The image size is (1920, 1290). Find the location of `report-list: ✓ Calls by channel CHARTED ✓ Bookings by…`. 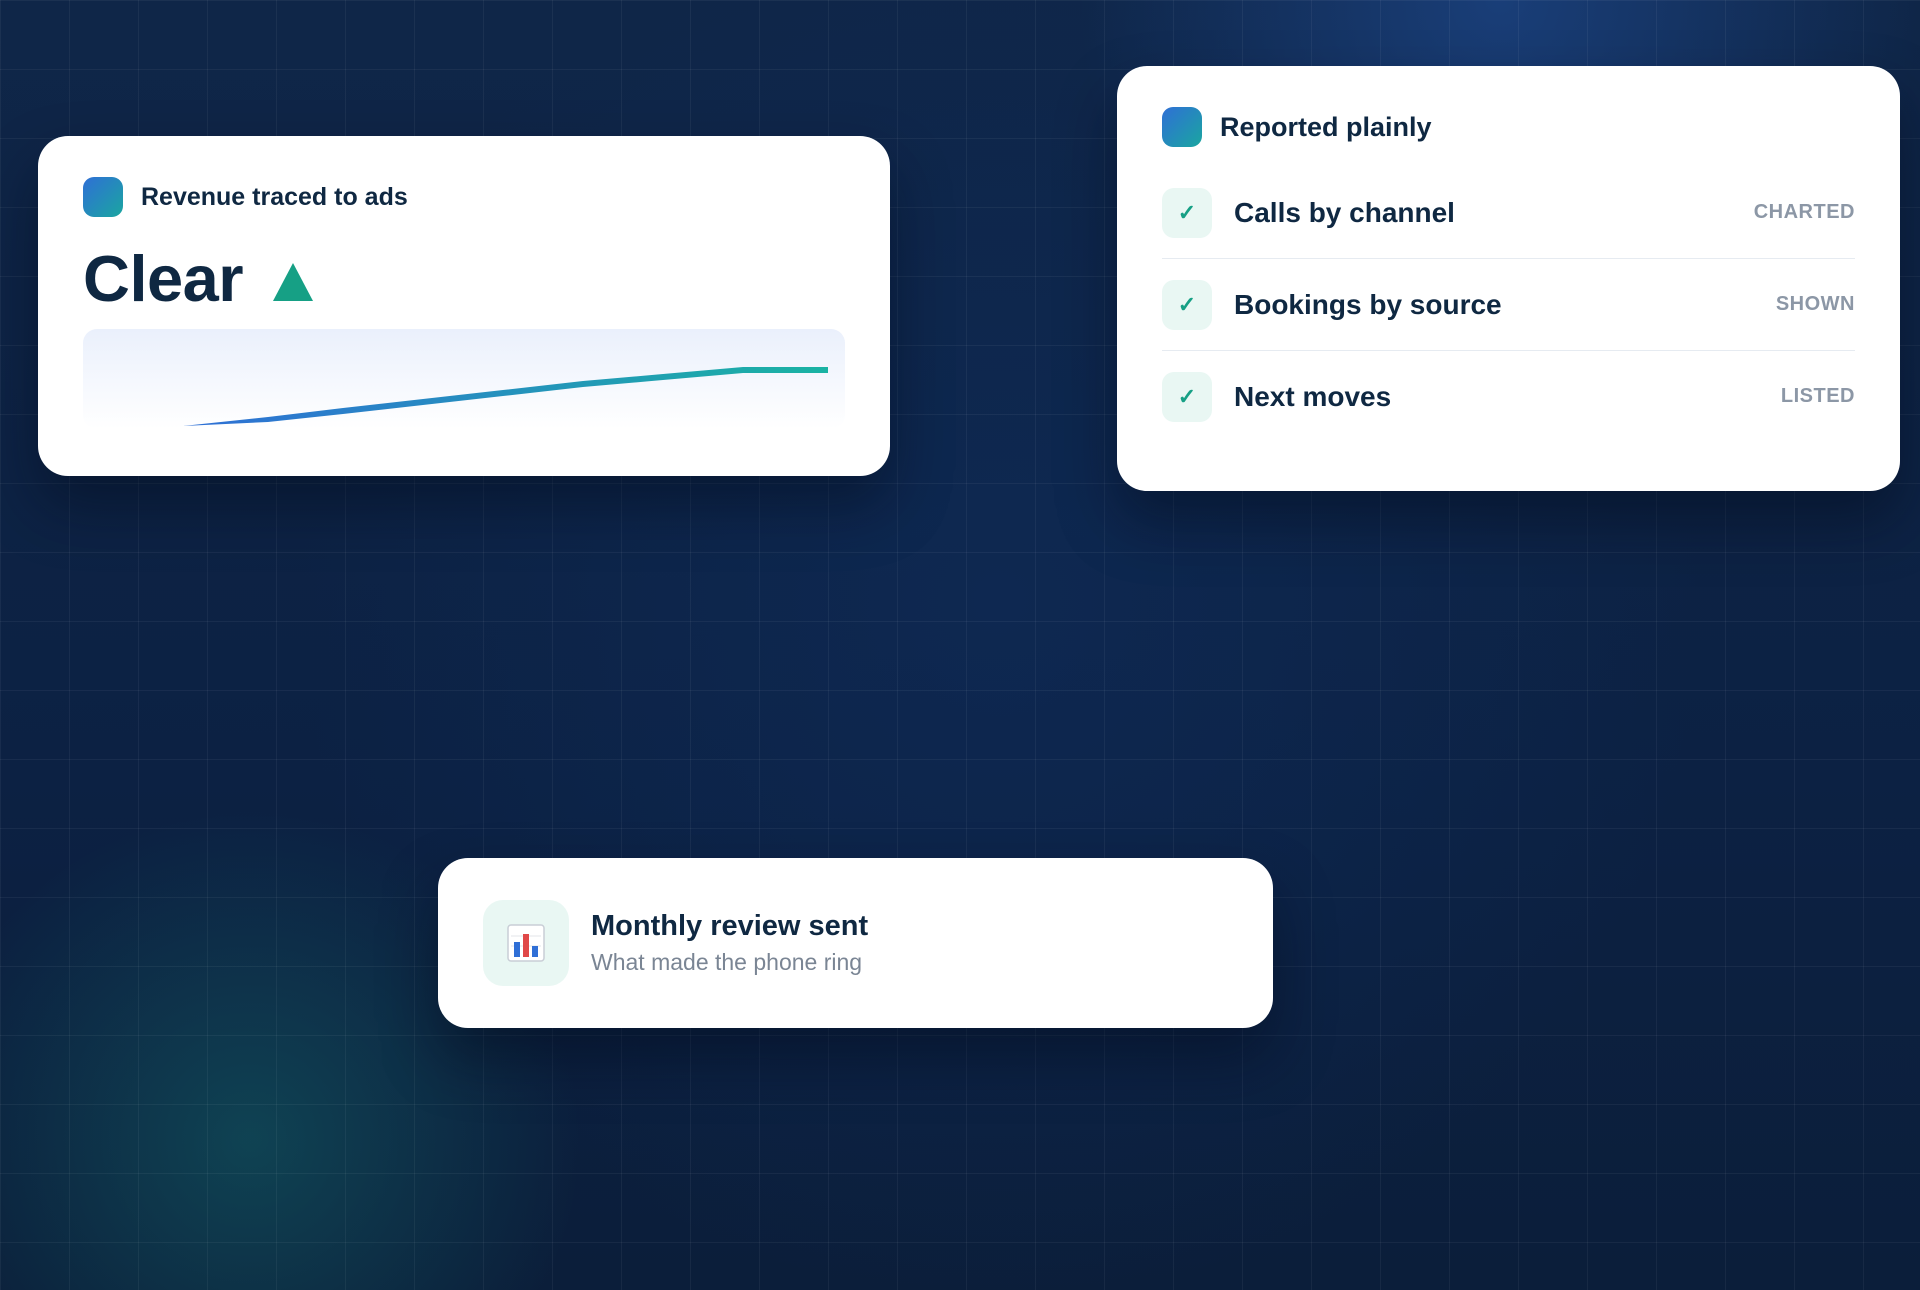

report-list: ✓ Calls by channel CHARTED ✓ Bookings by… is located at coordinates (1508, 304).